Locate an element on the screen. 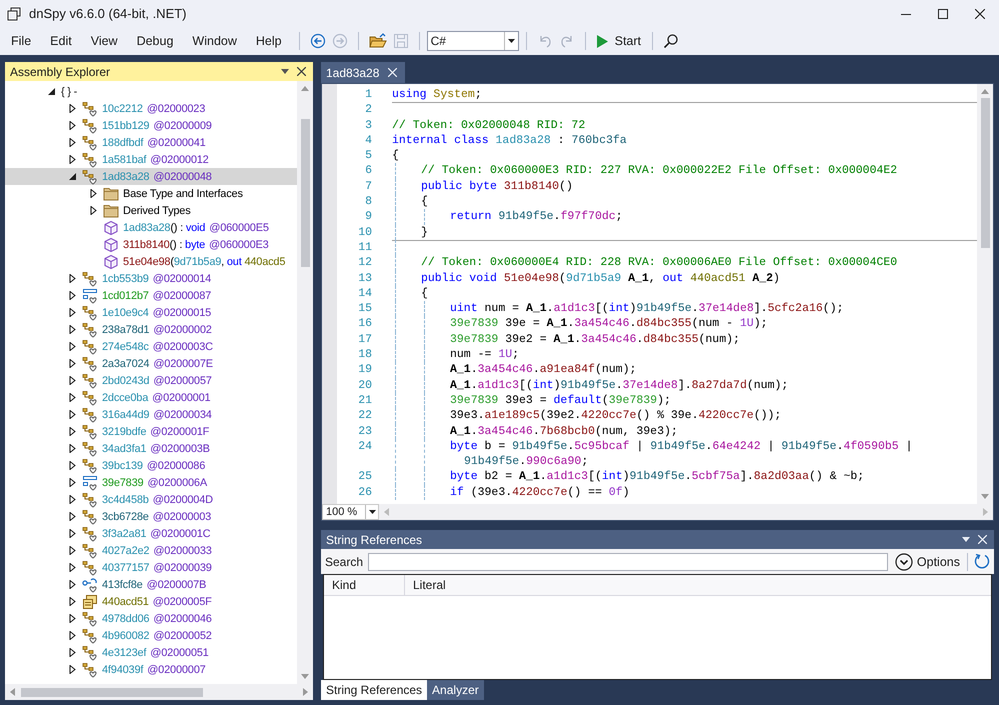 This screenshot has width=999, height=705. tree-row: Base Type and Interfaces is located at coordinates (151, 193).